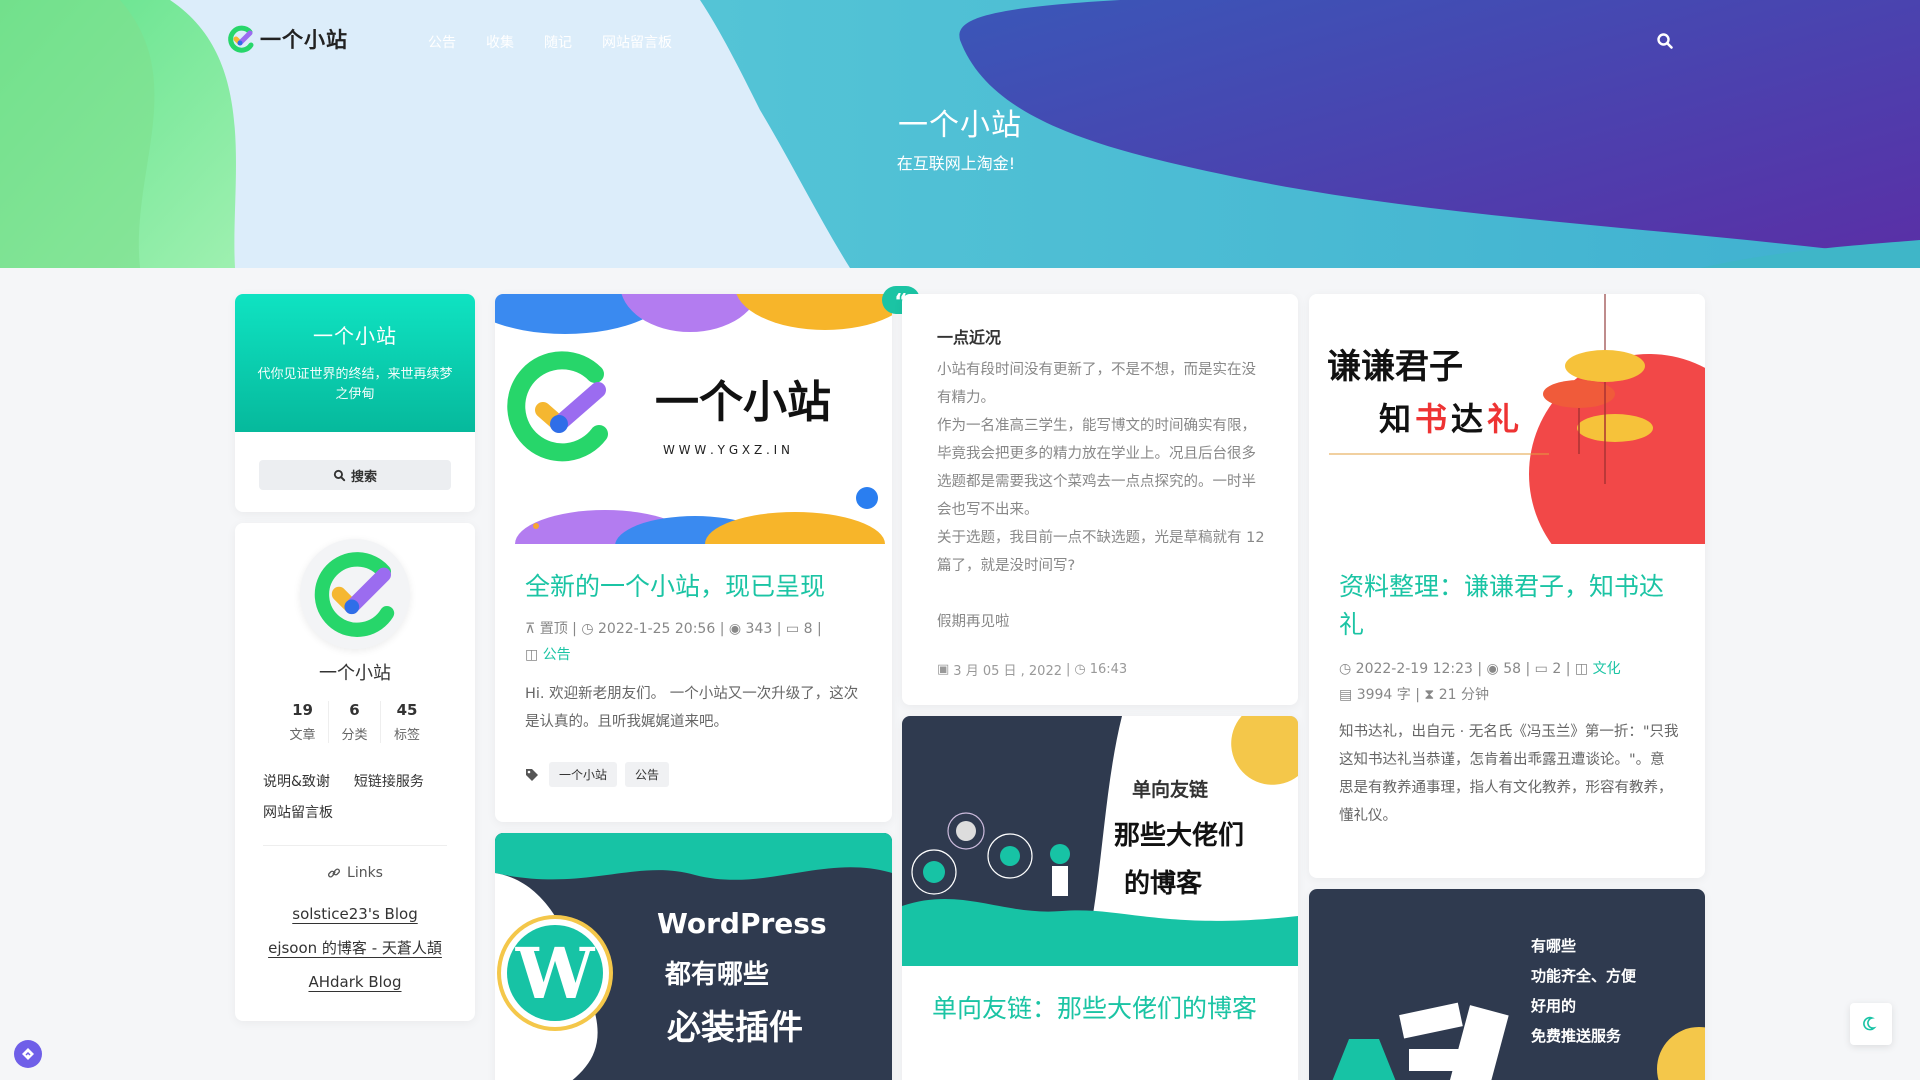 The width and height of the screenshot is (1920, 1080). I want to click on links-heading: Links, so click(355, 873).